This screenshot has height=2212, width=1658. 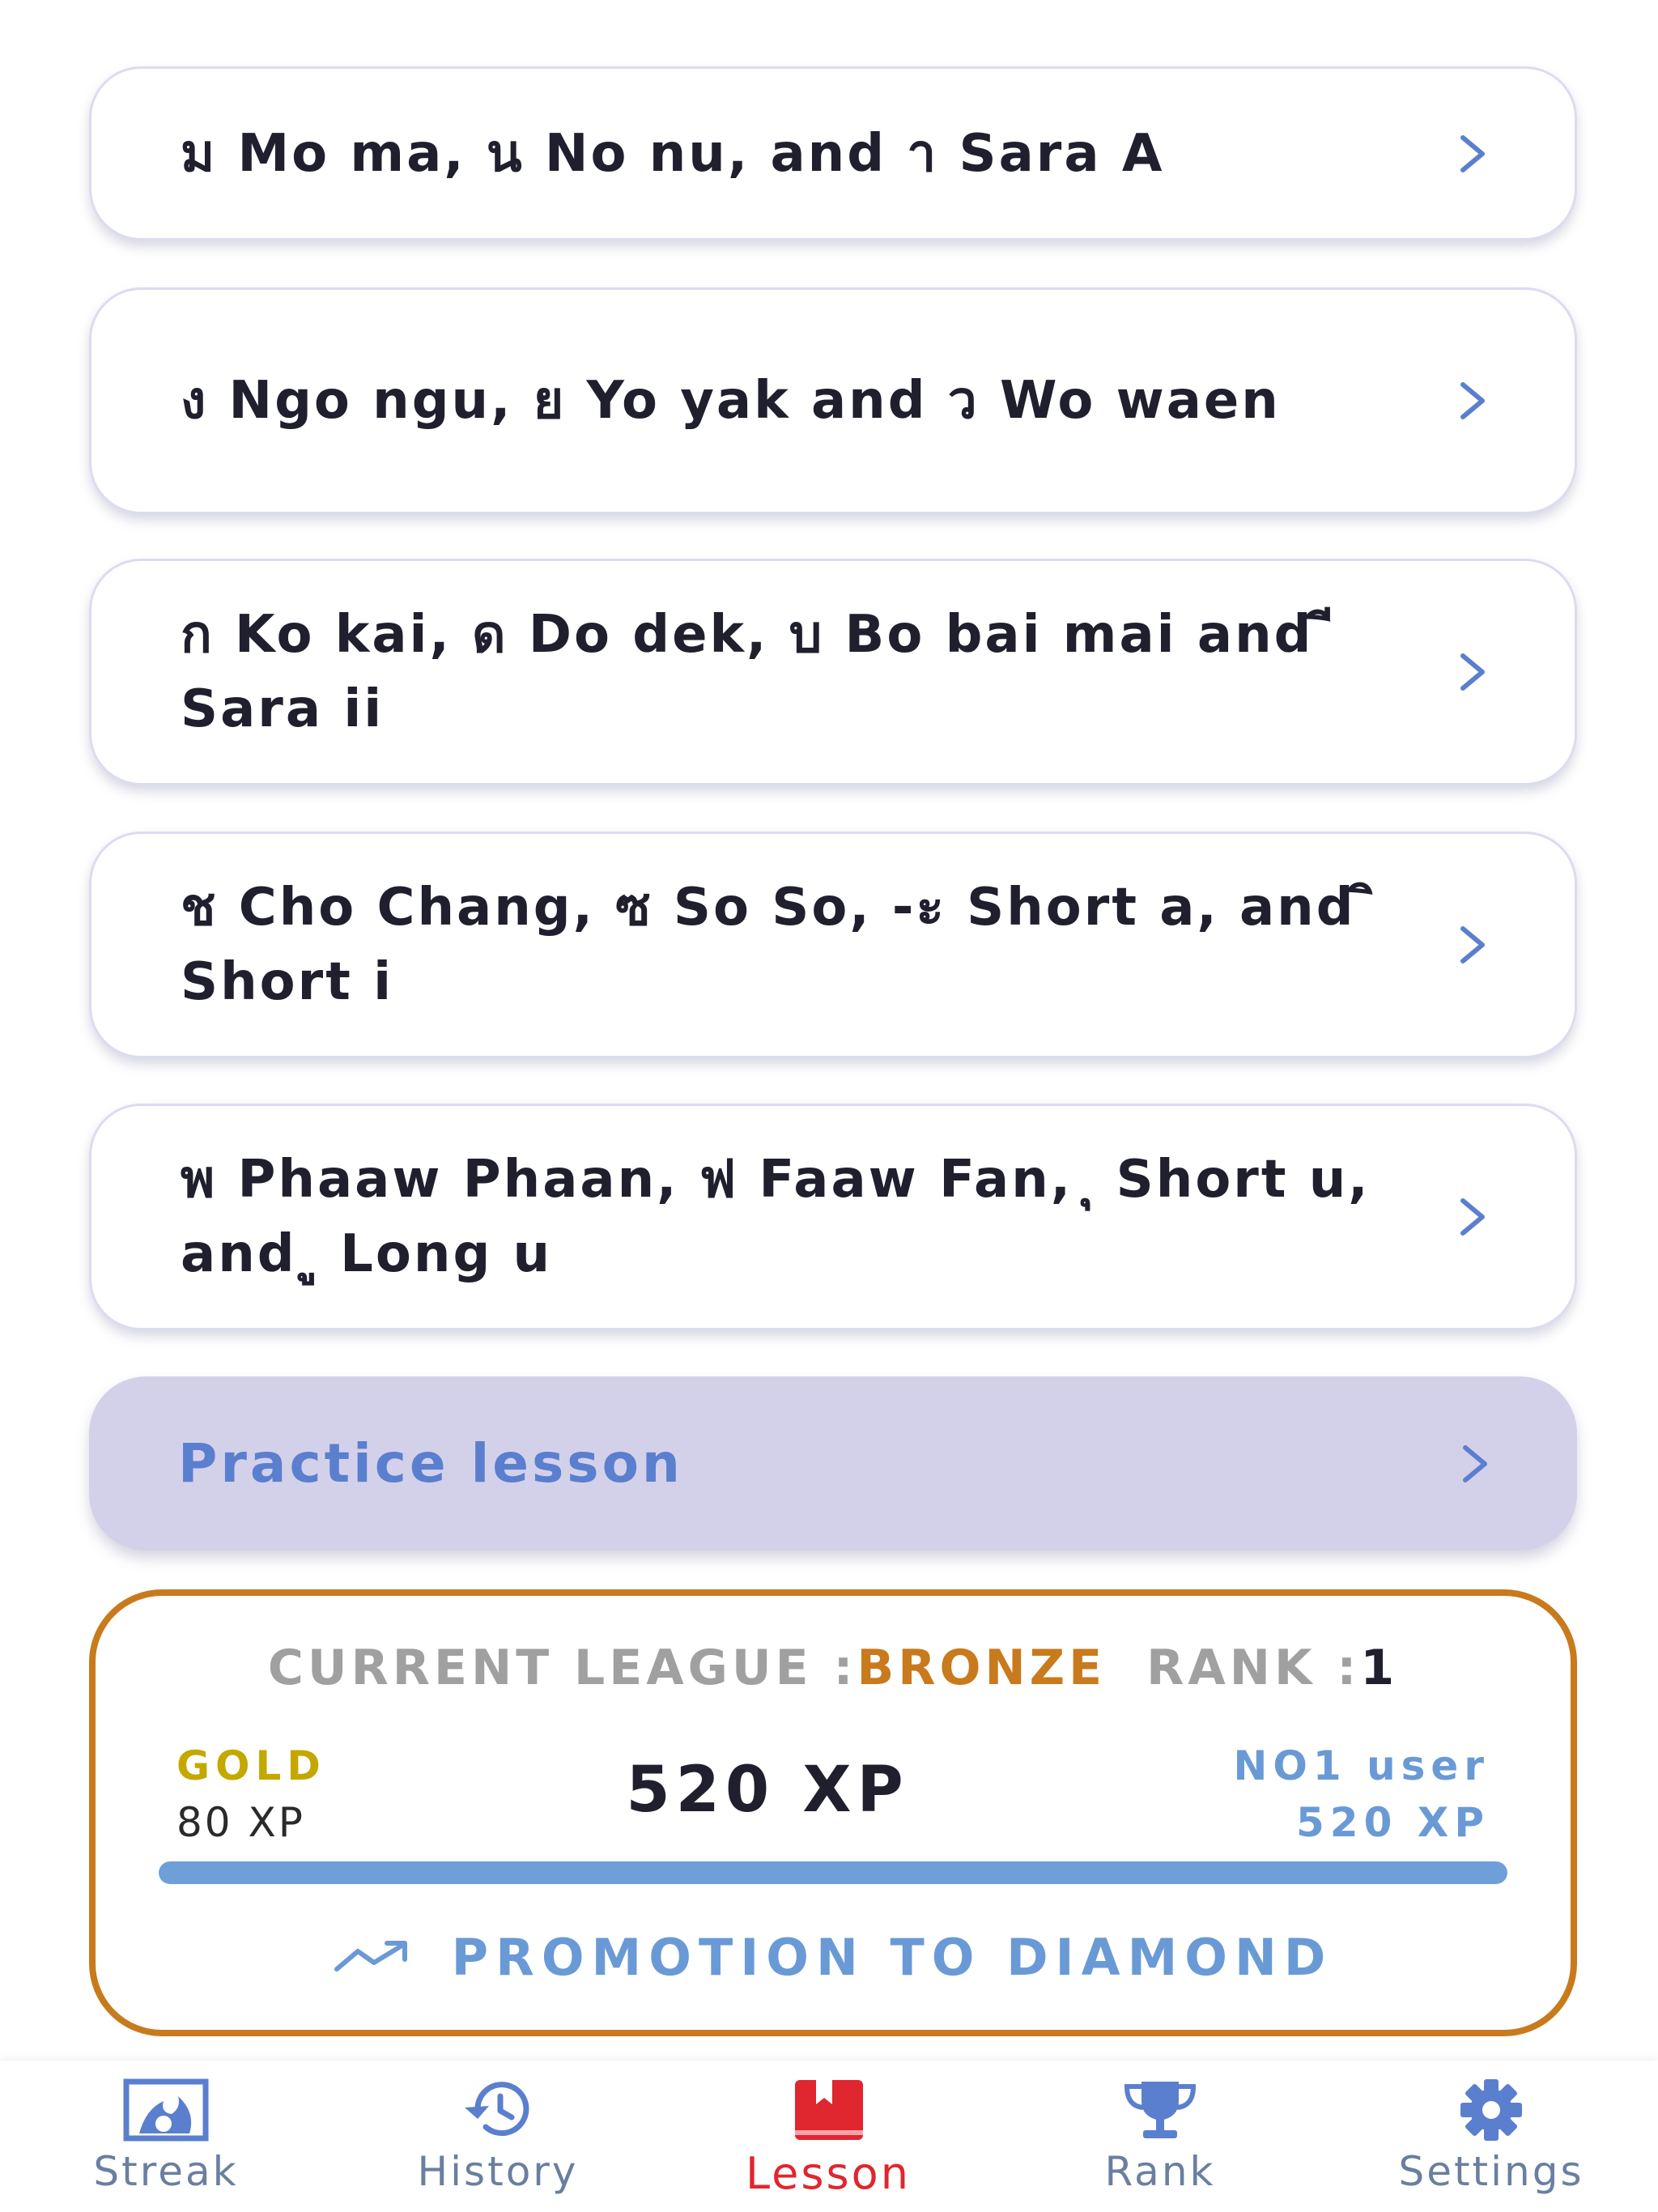 I want to click on bottom-nav: Streak History Lesson Rank Settings, so click(x=829, y=2136).